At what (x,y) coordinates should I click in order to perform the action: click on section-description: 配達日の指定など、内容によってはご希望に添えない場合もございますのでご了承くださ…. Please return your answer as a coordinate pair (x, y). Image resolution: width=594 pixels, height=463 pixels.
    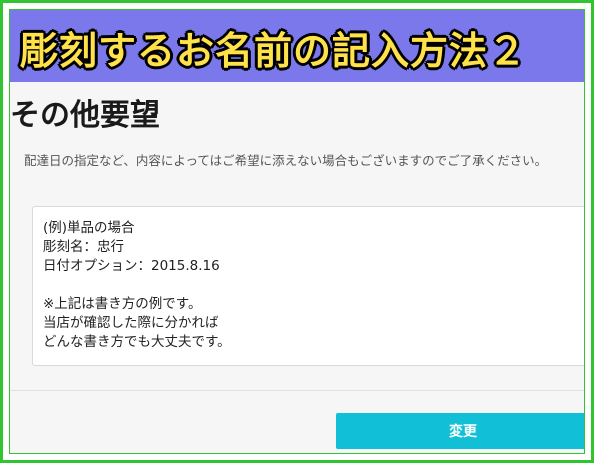
    Looking at the image, I should click on (286, 160).